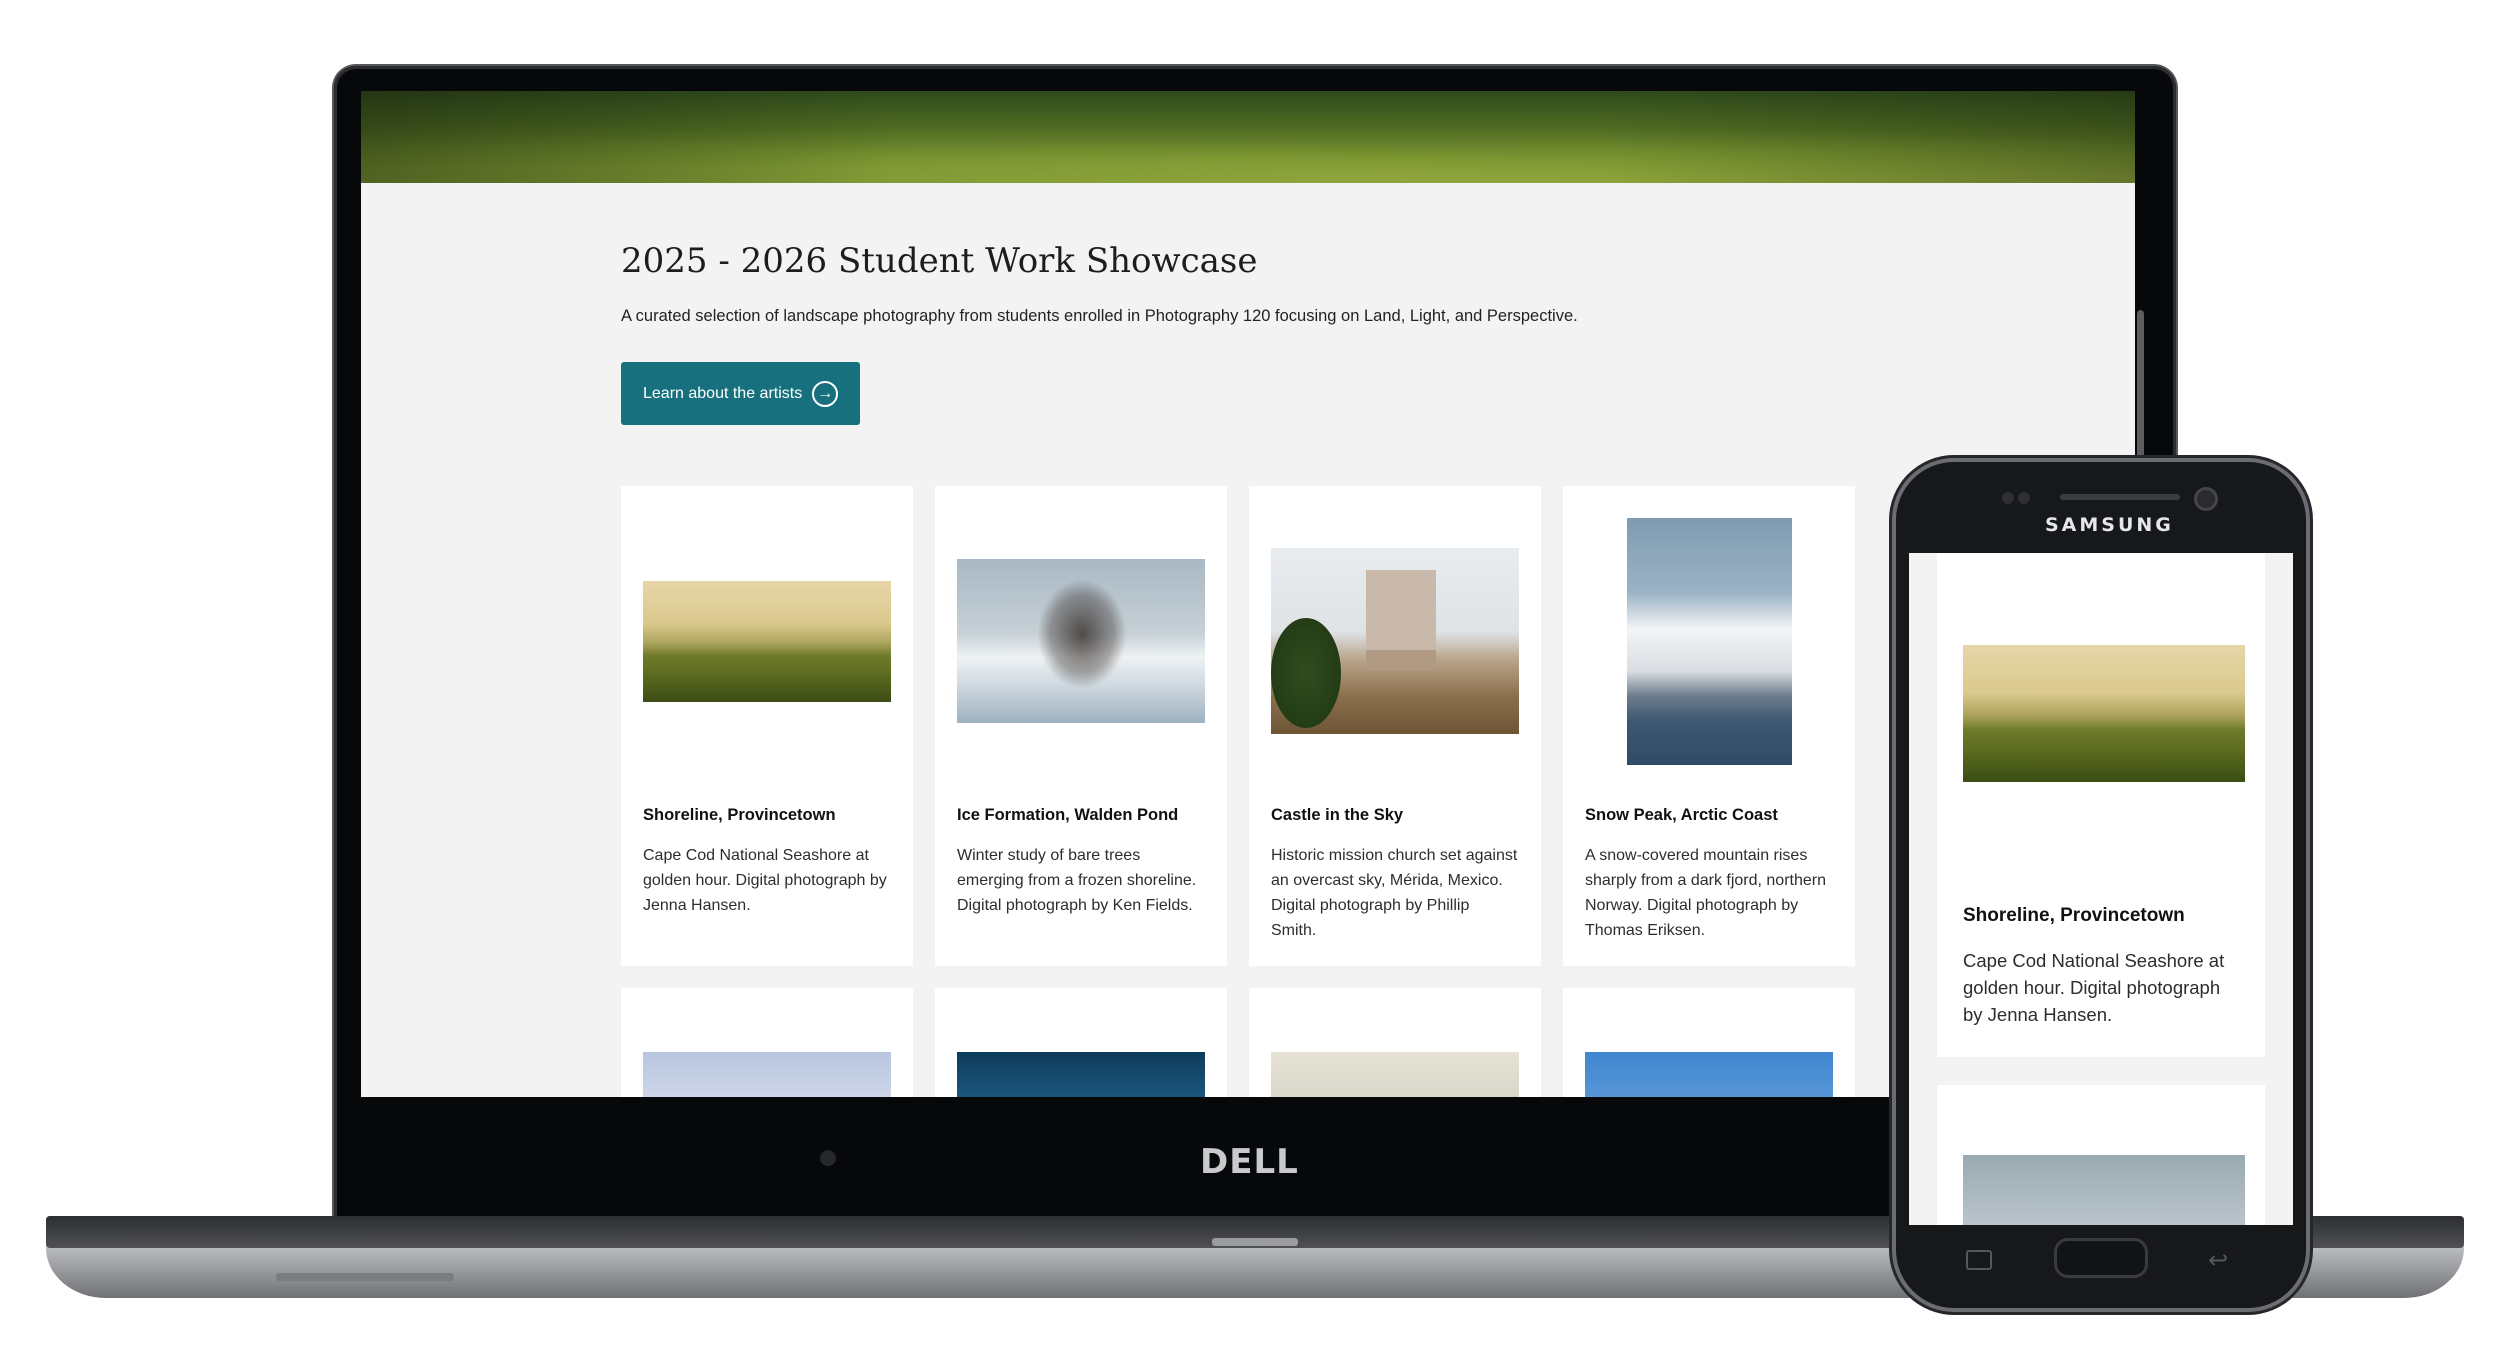  Describe the element at coordinates (2101, 1258) in the screenshot. I see `phone-home-button` at that location.